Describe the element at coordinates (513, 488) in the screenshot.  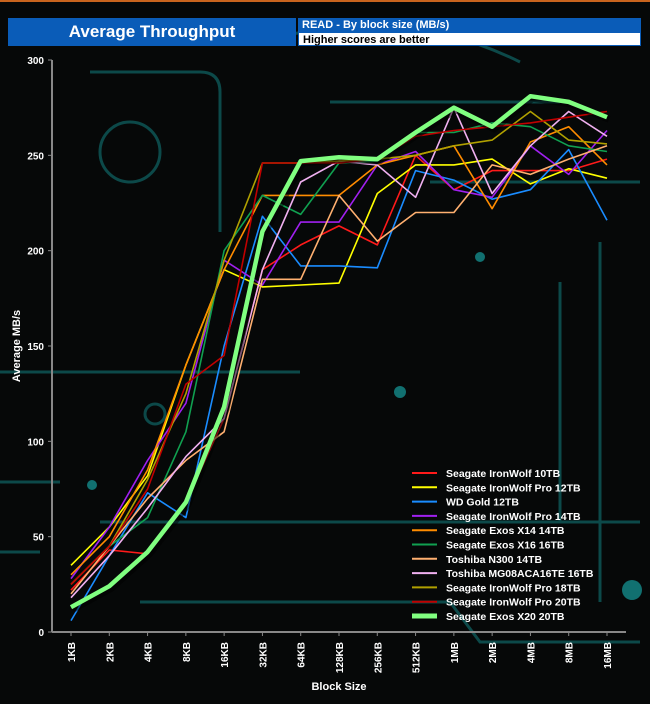
I see `legend-label: Seagate IronWolf Pro 12TB` at that location.